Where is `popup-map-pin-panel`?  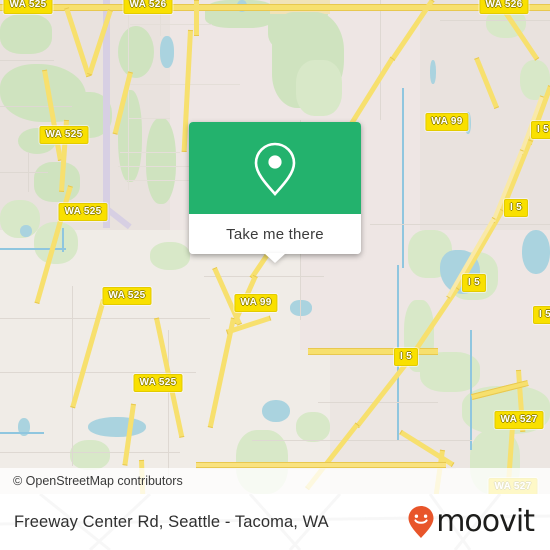
popup-map-pin-panel is located at coordinates (275, 168).